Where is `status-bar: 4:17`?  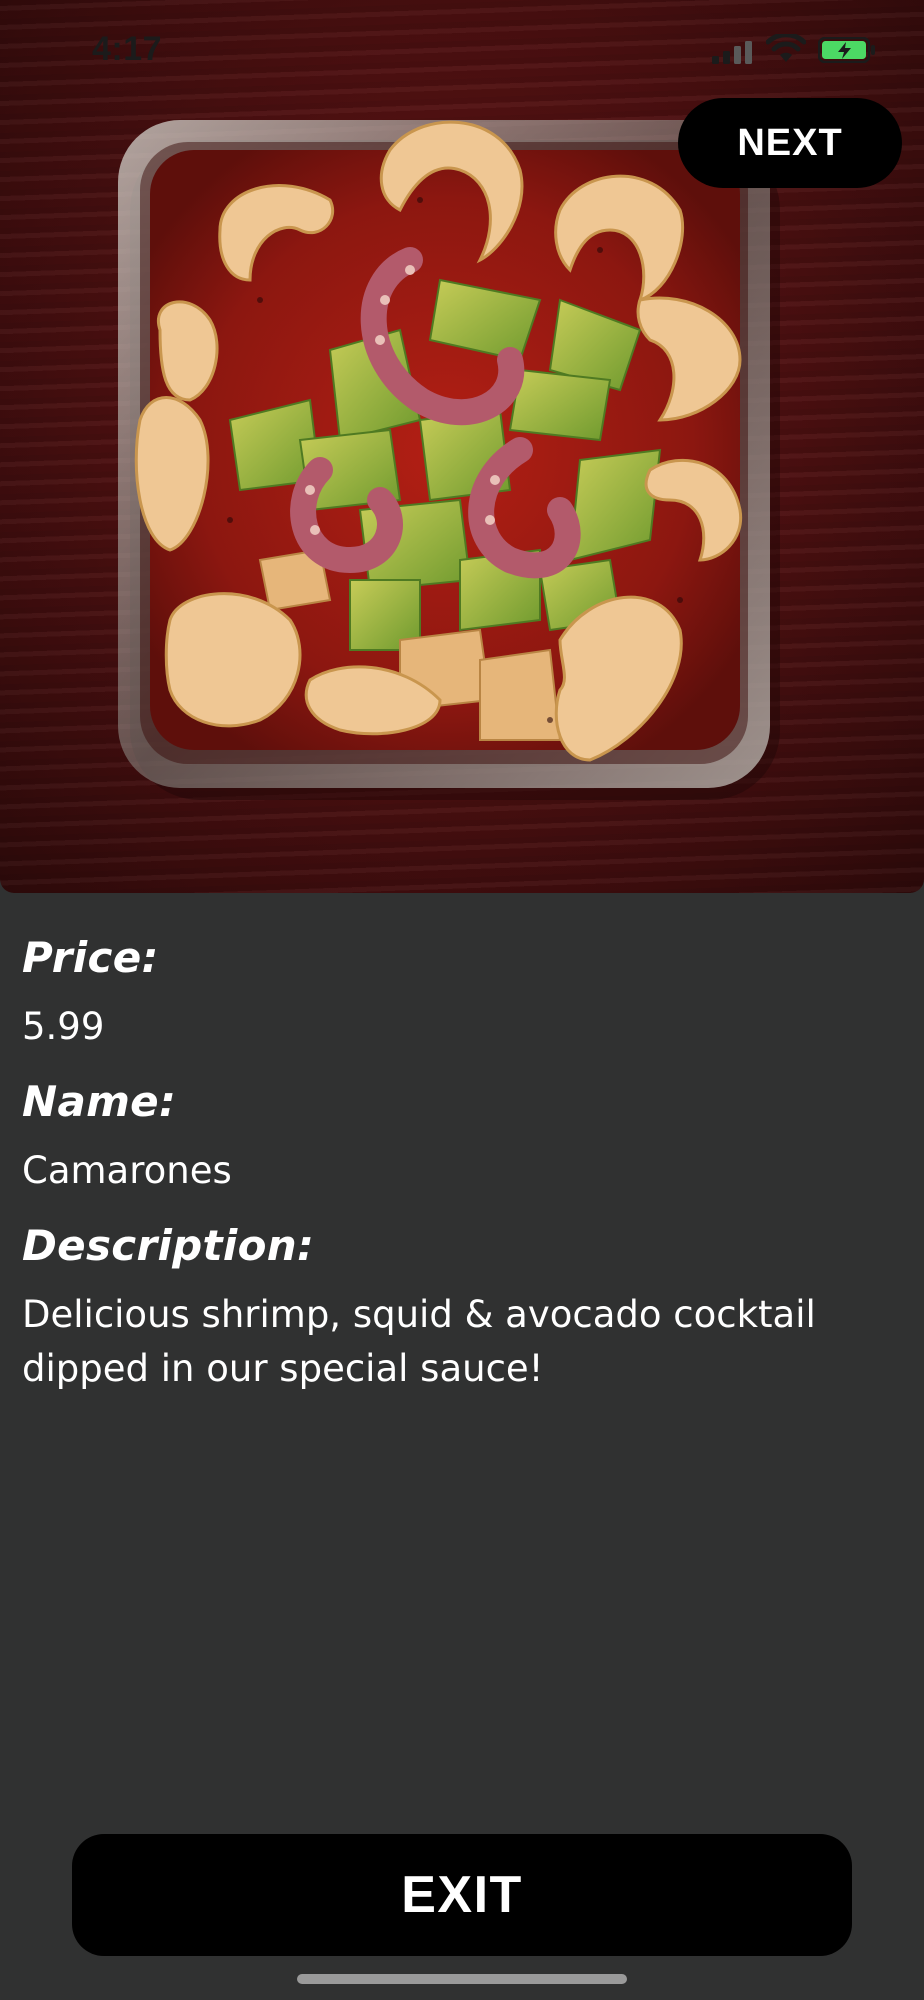
status-bar: 4:17 is located at coordinates (462, 50).